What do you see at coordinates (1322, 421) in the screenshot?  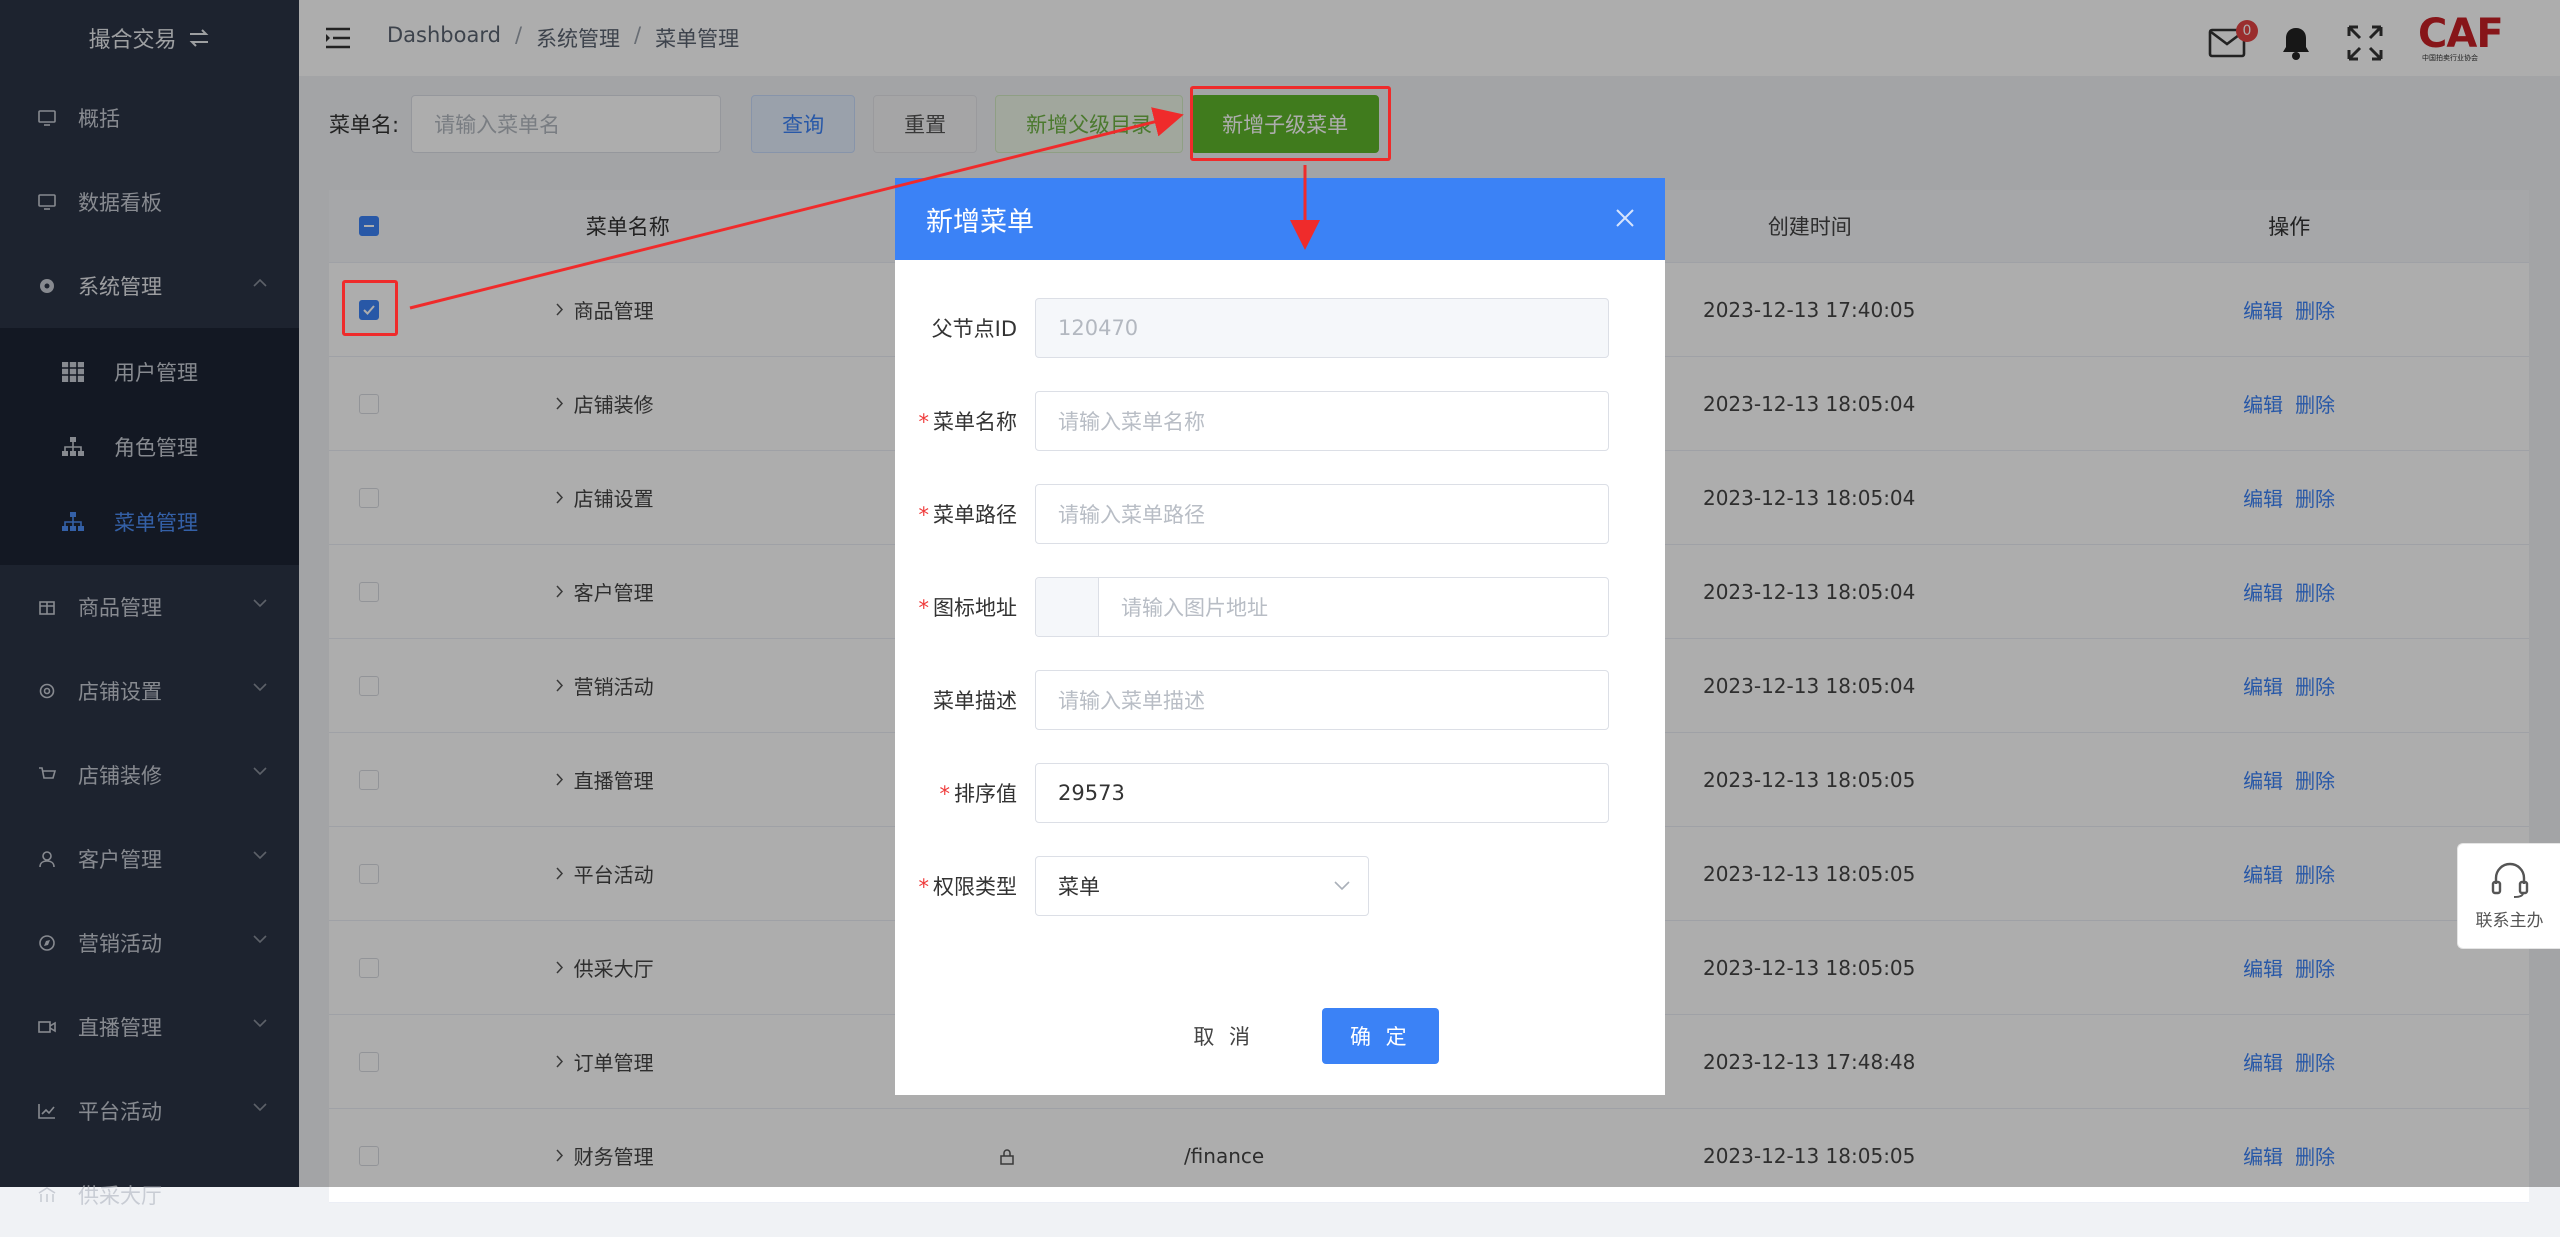 I see `menu-name-input: 请输入菜单名称` at bounding box center [1322, 421].